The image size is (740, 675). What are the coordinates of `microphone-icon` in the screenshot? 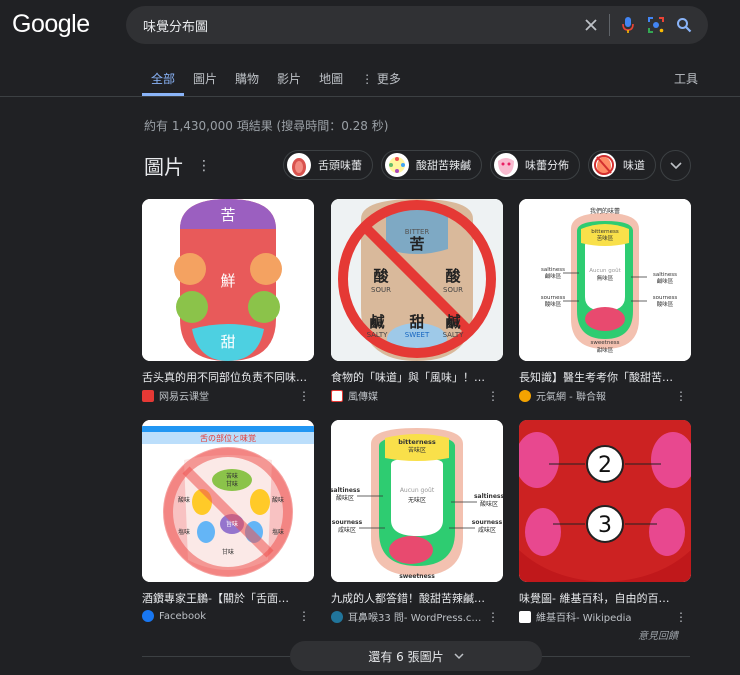 It's located at (628, 25).